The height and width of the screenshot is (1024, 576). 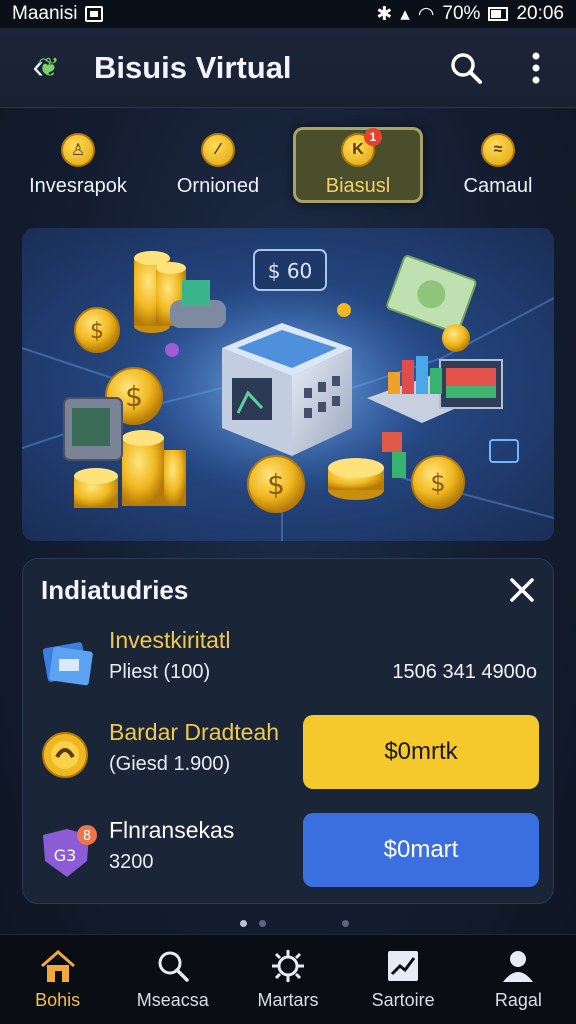 What do you see at coordinates (289, 755) in the screenshot?
I see `list-item: Bardar Dradteah (Giesd 1.900) $0mrtk` at bounding box center [289, 755].